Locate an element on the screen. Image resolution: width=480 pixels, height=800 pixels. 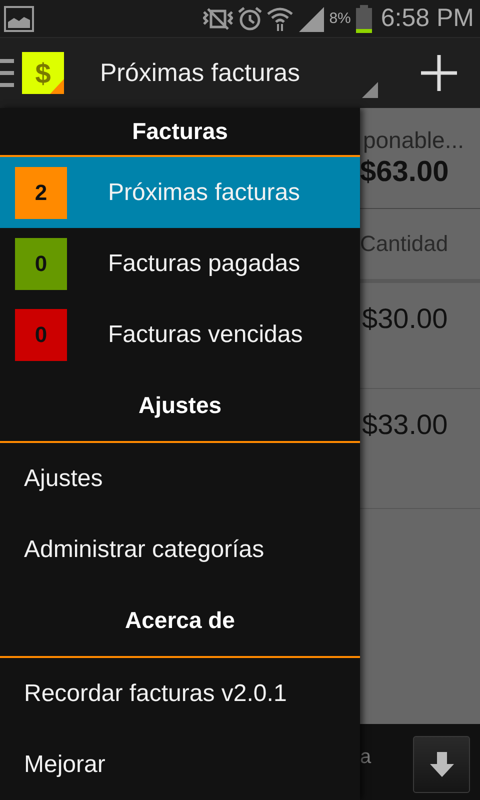
drawer-item: Mejorar is located at coordinates (180, 764).